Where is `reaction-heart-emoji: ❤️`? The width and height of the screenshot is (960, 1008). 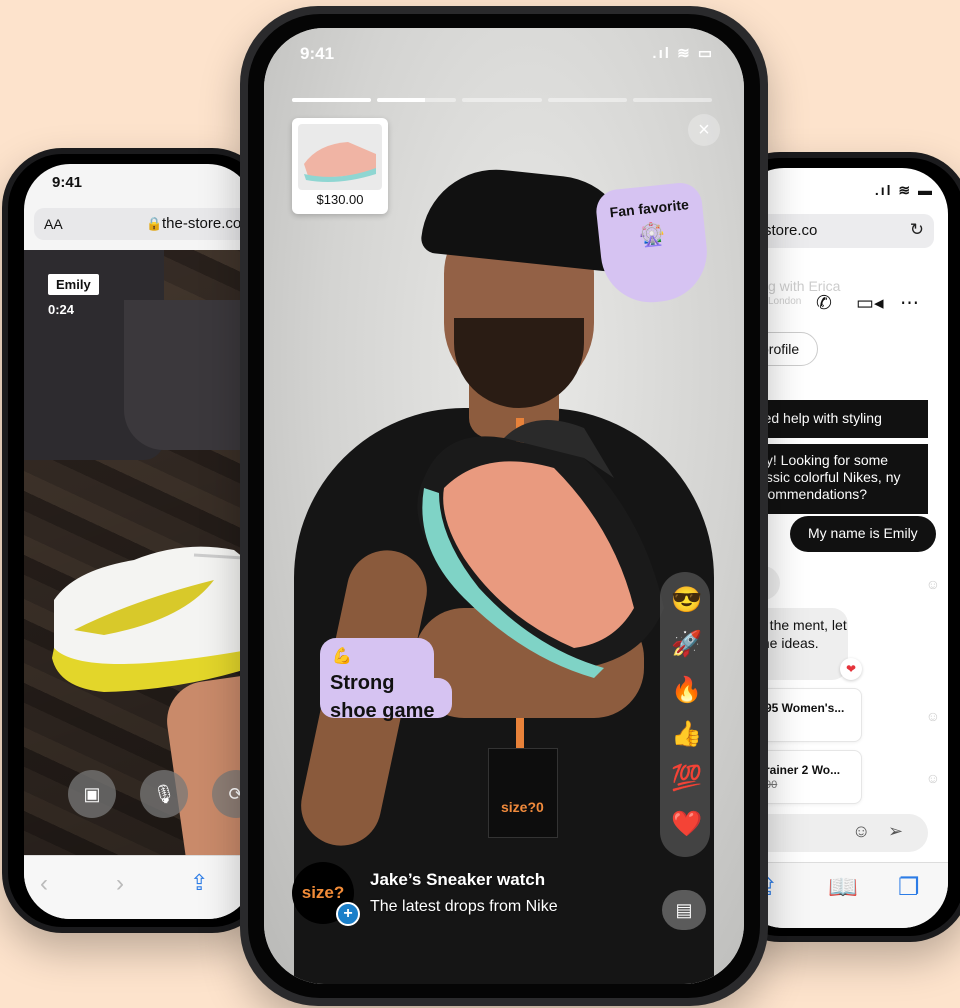 reaction-heart-emoji: ❤️ is located at coordinates (686, 824).